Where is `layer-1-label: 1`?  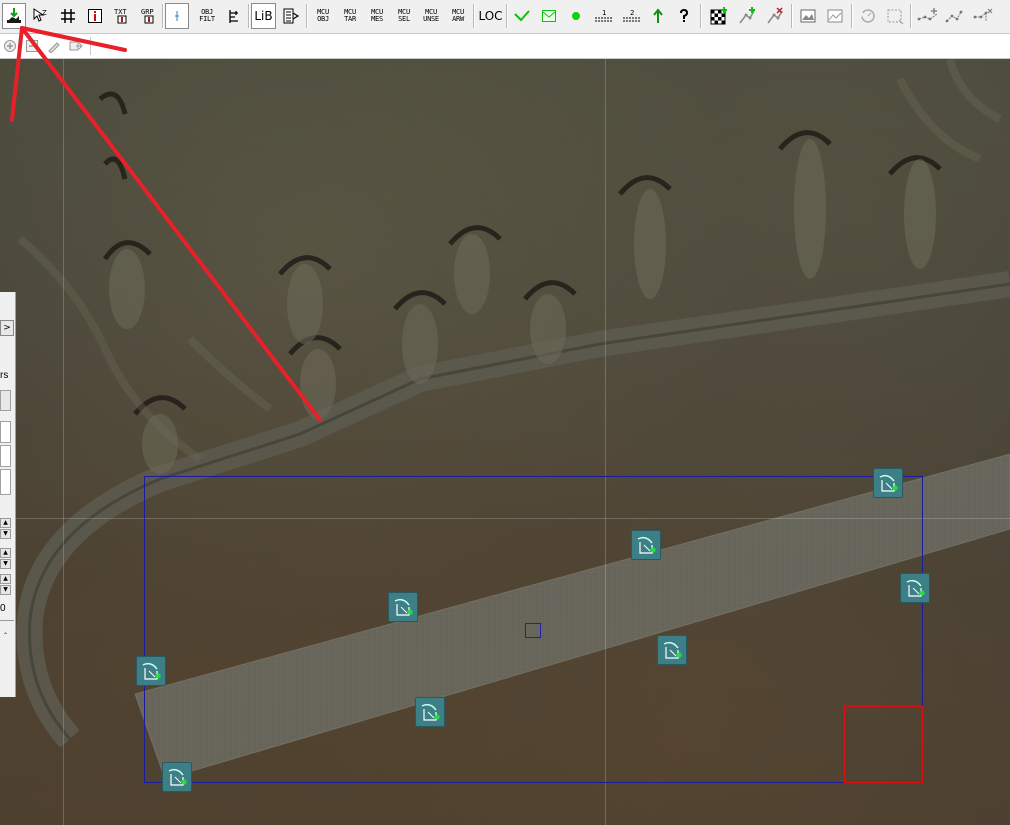
layer-1-label: 1 is located at coordinates (604, 13).